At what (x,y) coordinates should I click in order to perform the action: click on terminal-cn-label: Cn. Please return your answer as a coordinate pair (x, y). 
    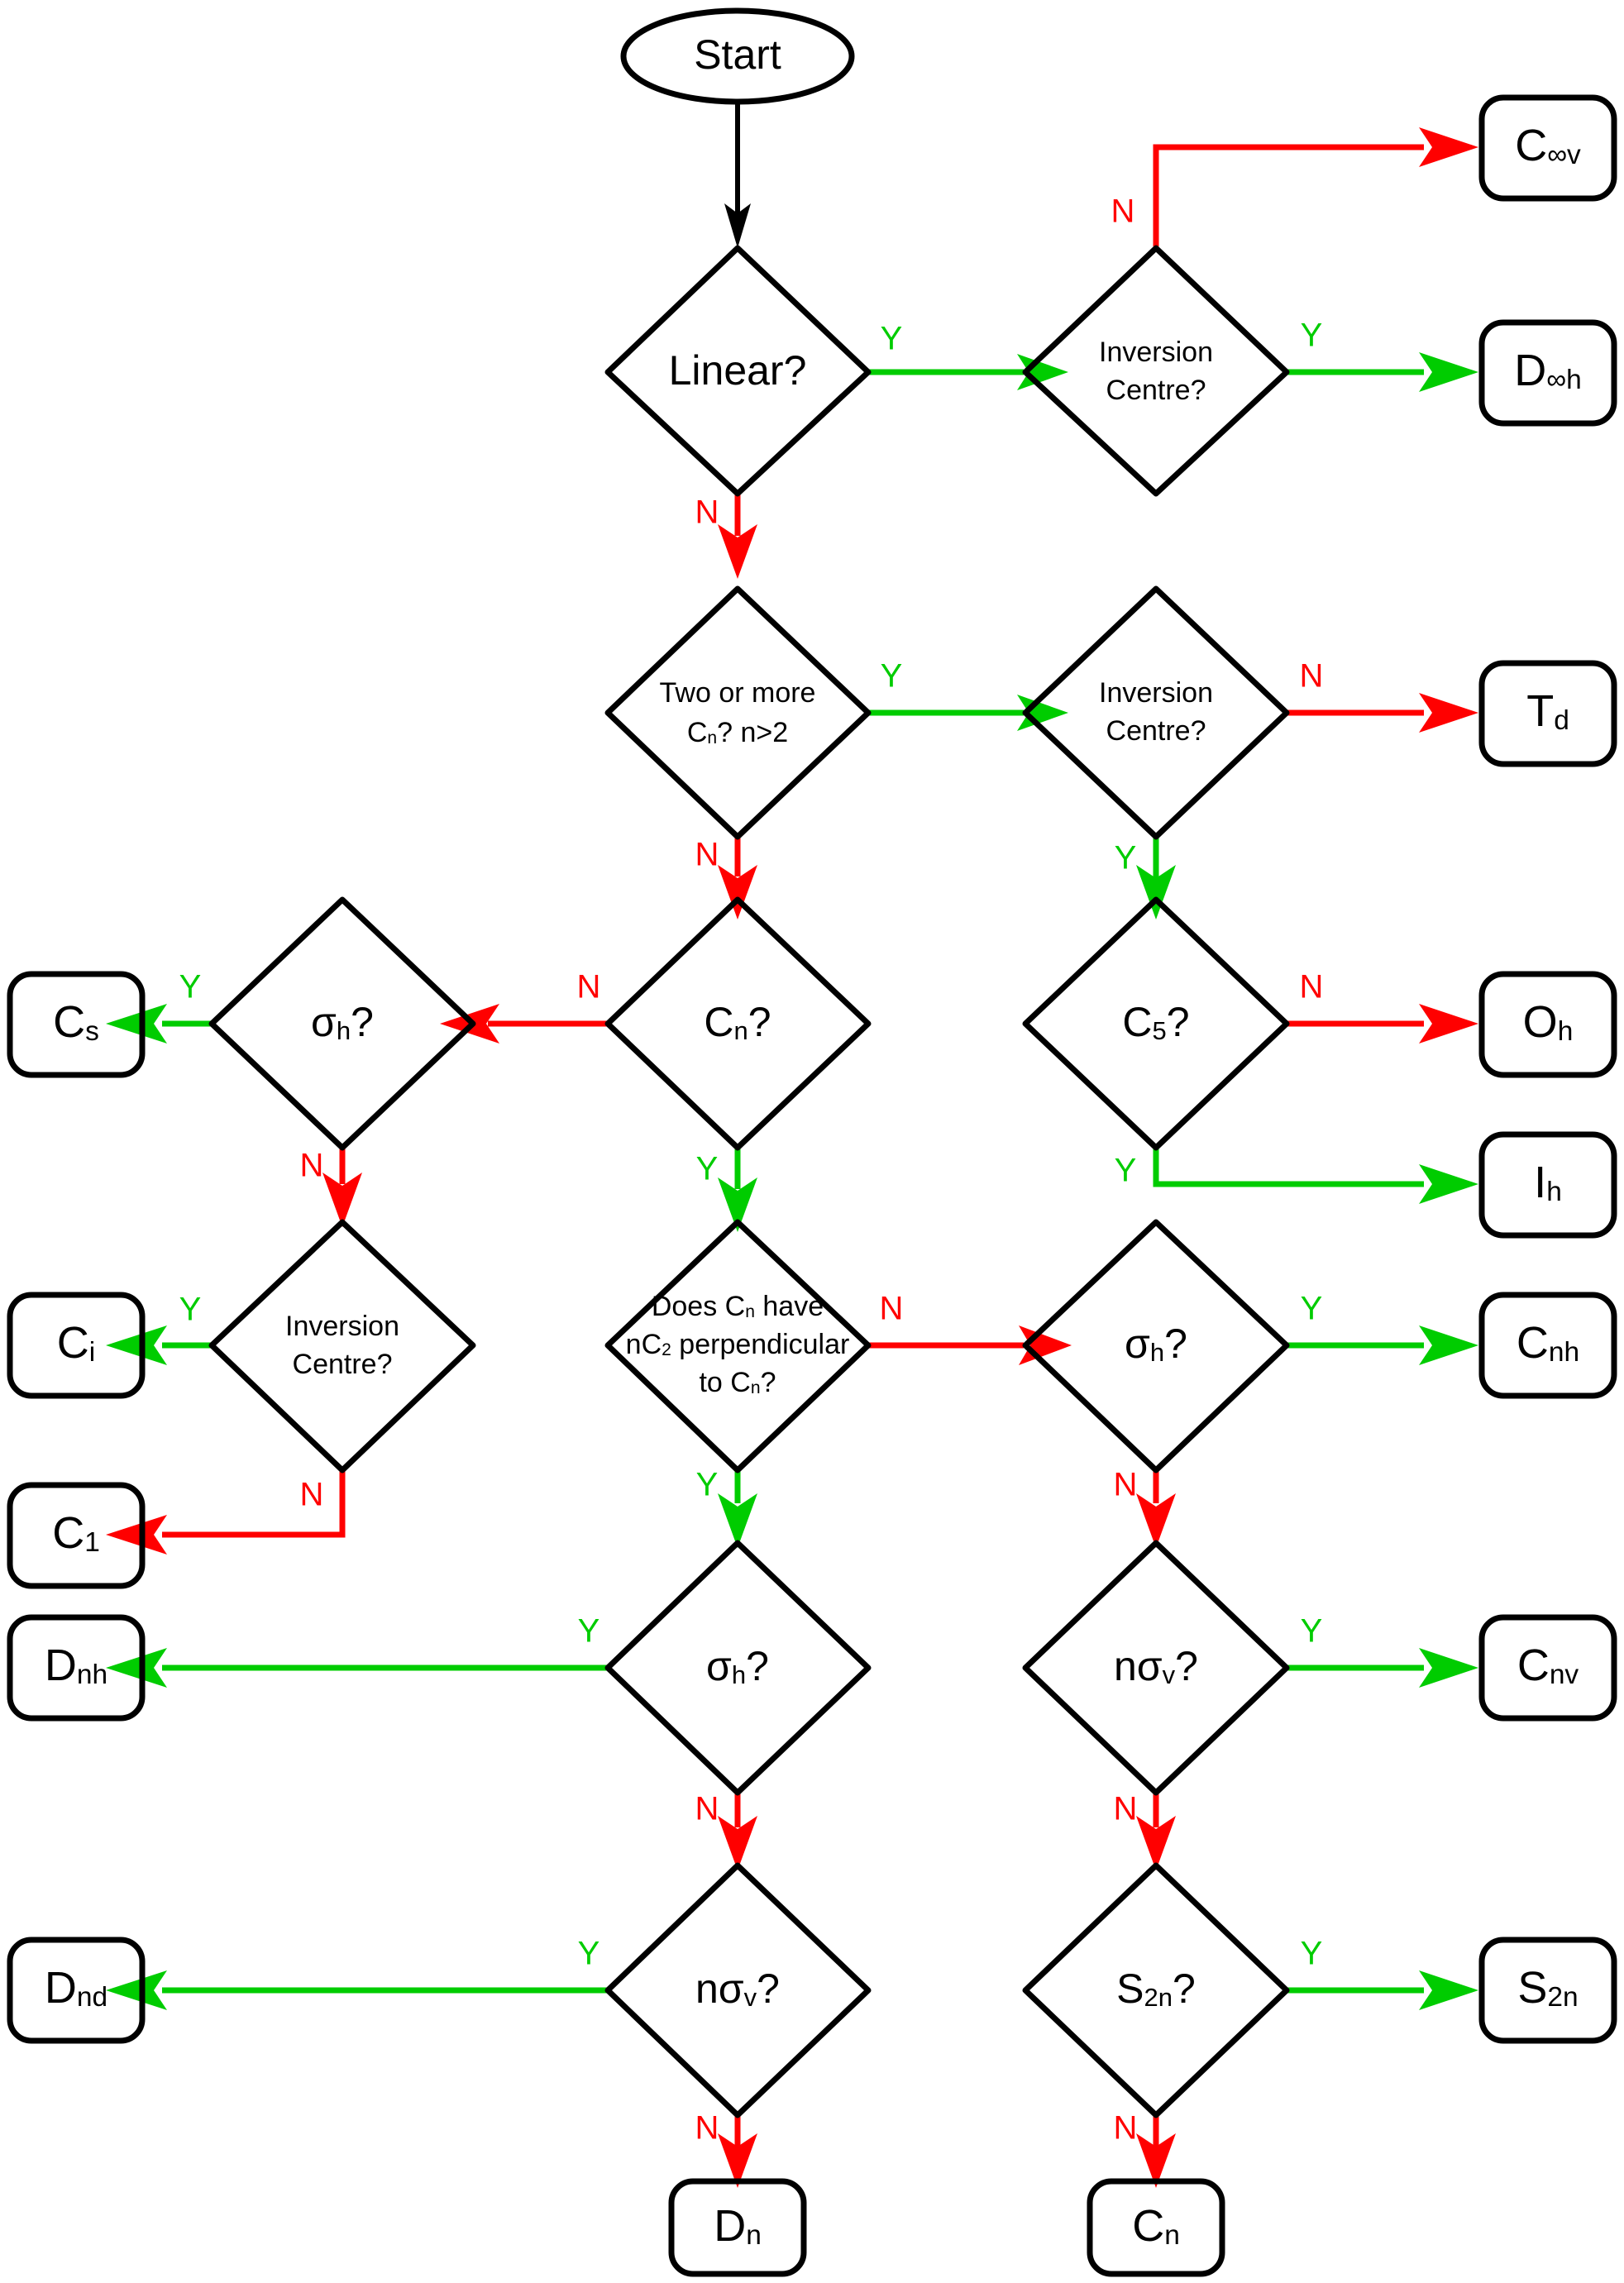
    Looking at the image, I should click on (1156, 2226).